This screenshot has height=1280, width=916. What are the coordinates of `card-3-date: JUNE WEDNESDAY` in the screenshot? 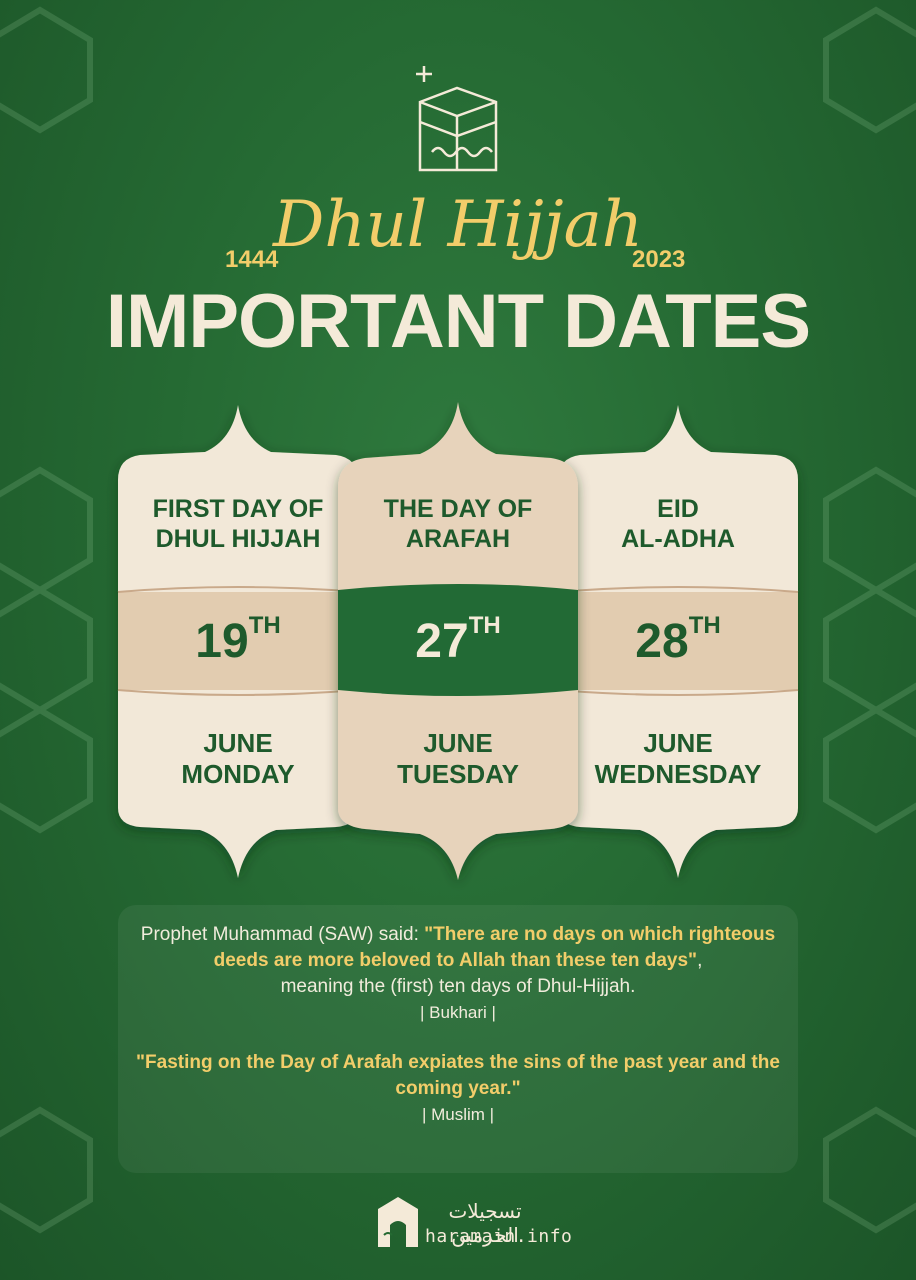 It's located at (678, 759).